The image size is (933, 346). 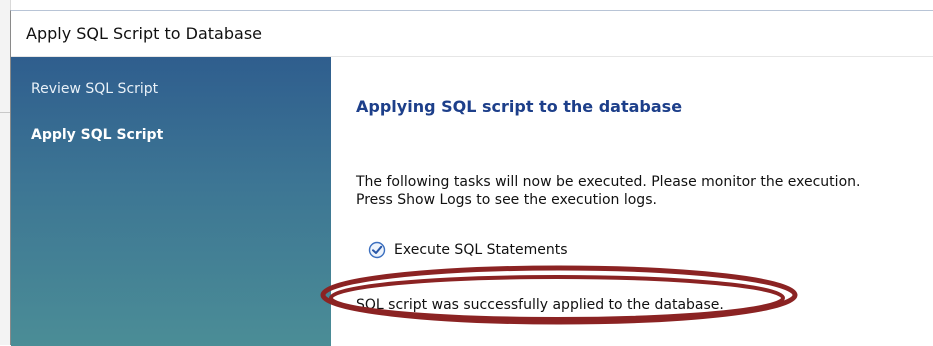 What do you see at coordinates (481, 250) in the screenshot?
I see `task-label: Execute SQL Statements` at bounding box center [481, 250].